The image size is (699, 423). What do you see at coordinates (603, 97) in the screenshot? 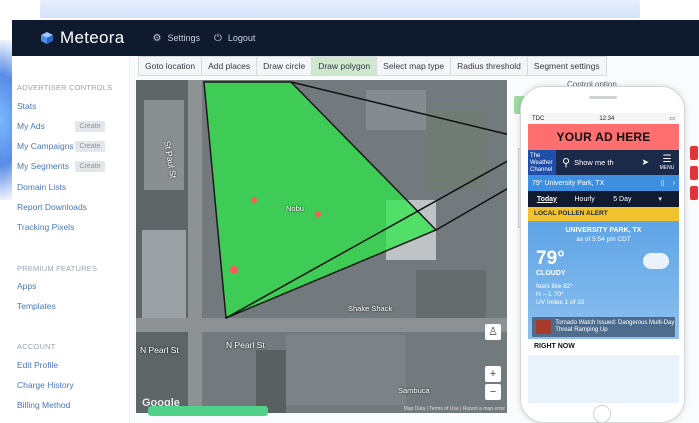
I see `phone-speaker` at bounding box center [603, 97].